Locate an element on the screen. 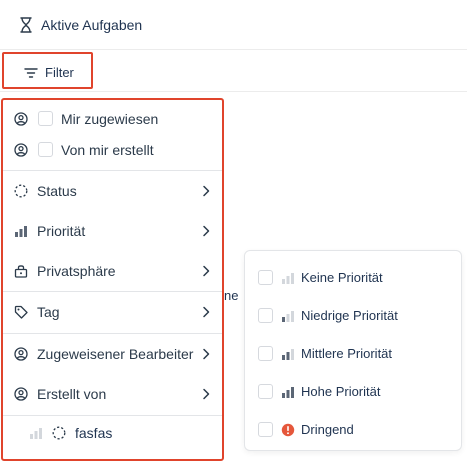 Image resolution: width=467 pixels, height=463 pixels. task-preview-row: fasfas is located at coordinates (112, 433).